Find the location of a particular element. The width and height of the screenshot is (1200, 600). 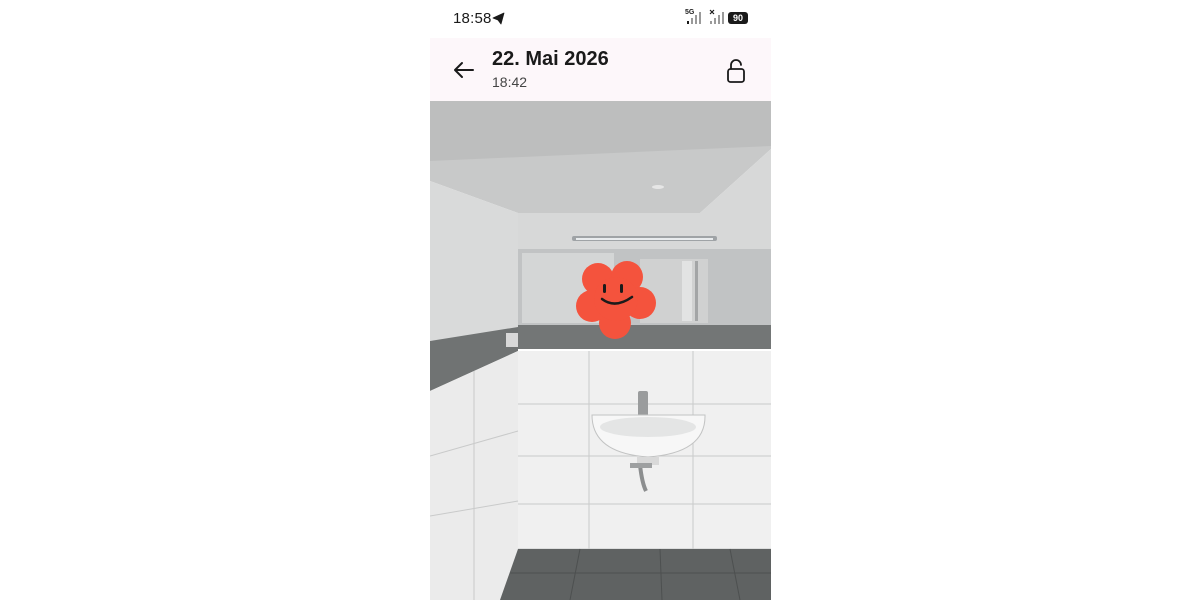

status-bar: 18:58 5G 90 is located at coordinates (600, 19).